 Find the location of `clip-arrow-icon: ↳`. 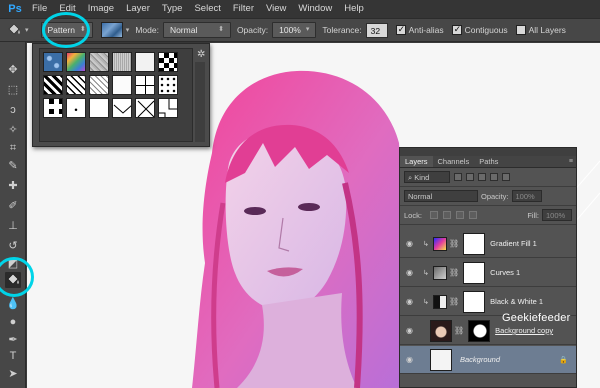

clip-arrow-icon: ↳ is located at coordinates (426, 302).